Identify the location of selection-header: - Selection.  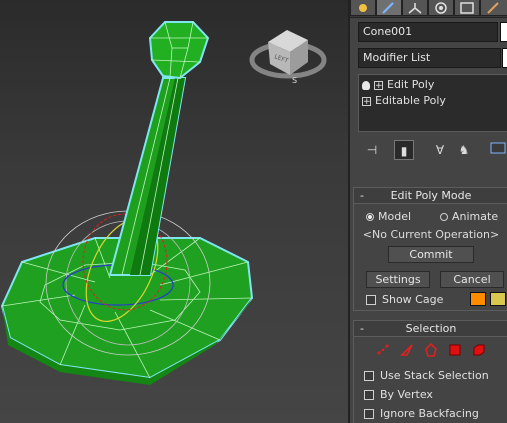
(430, 329).